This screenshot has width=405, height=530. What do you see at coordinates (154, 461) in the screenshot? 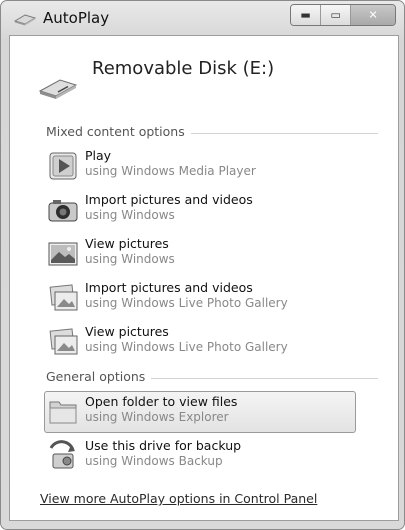
I see `option-subtitle: using Windows Backup` at bounding box center [154, 461].